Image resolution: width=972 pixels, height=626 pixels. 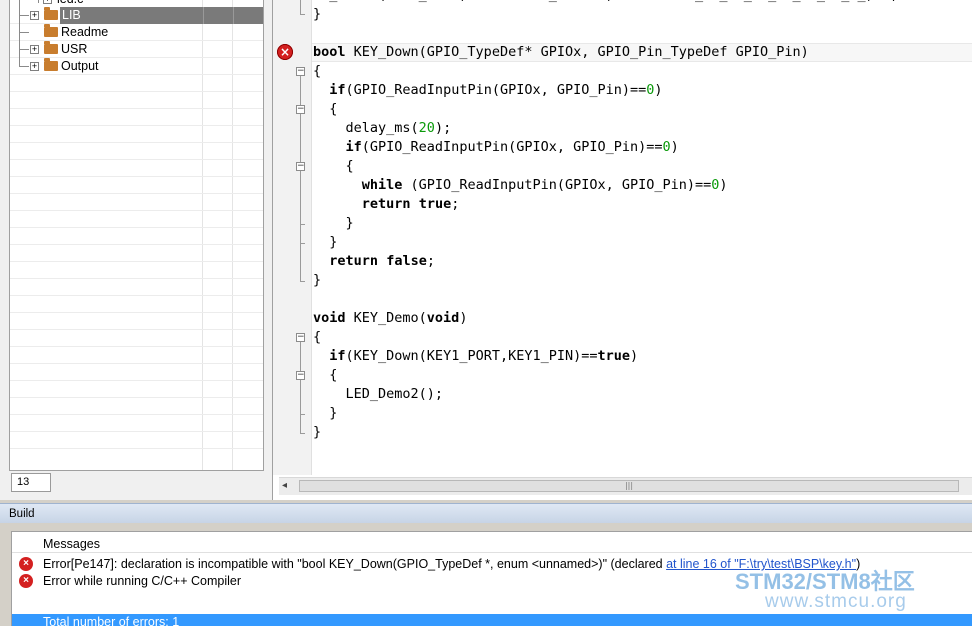 I want to click on code-line: if(KEY_Down(KEY1_PORT,KEY1_PIN)==true), so click(x=484, y=356).